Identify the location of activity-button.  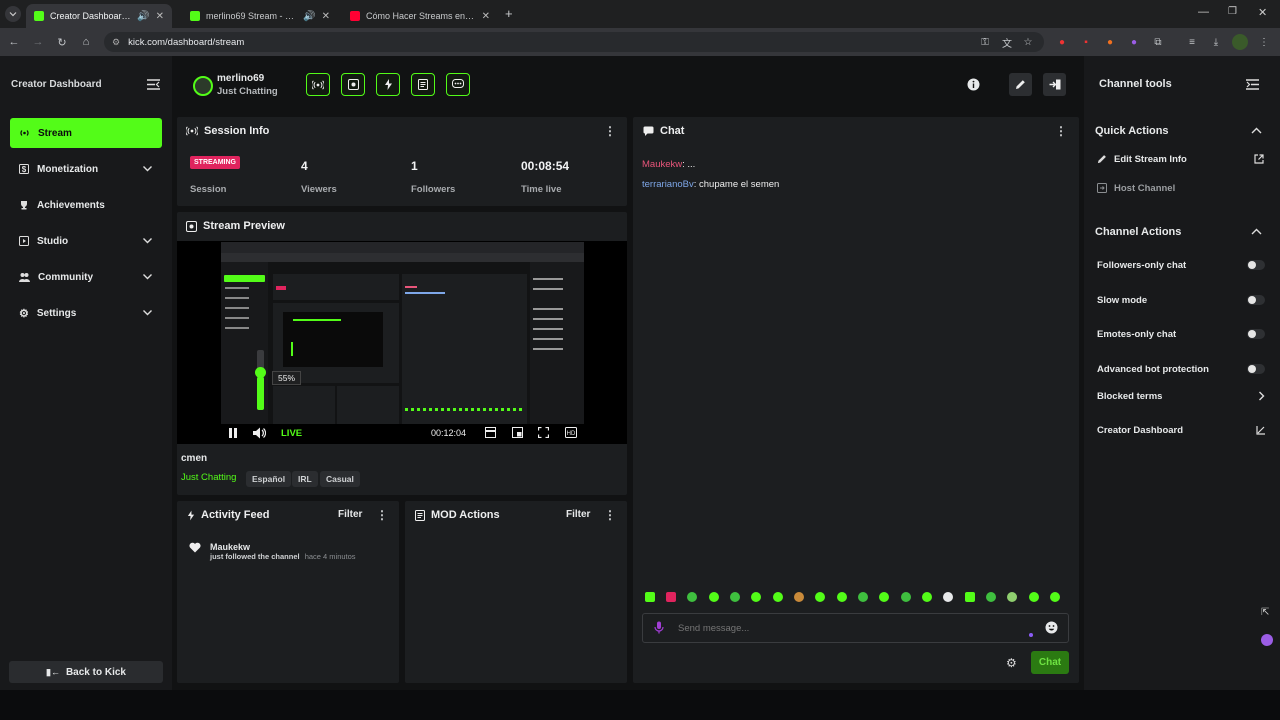
(388, 84).